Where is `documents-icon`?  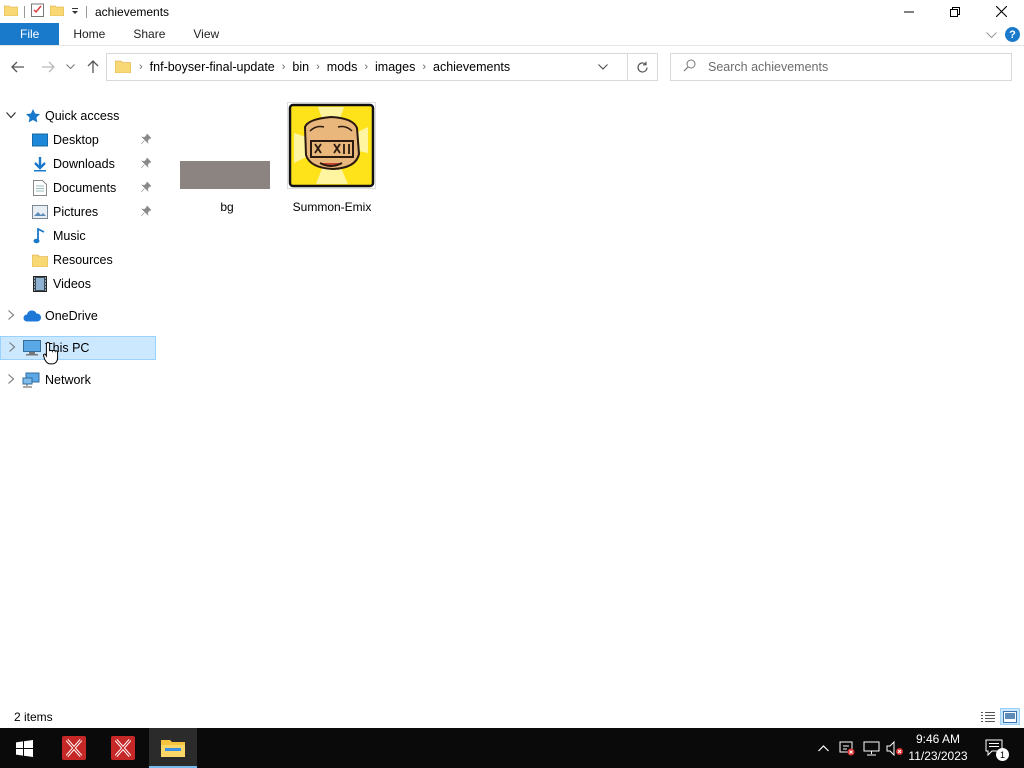
documents-icon is located at coordinates (40, 188).